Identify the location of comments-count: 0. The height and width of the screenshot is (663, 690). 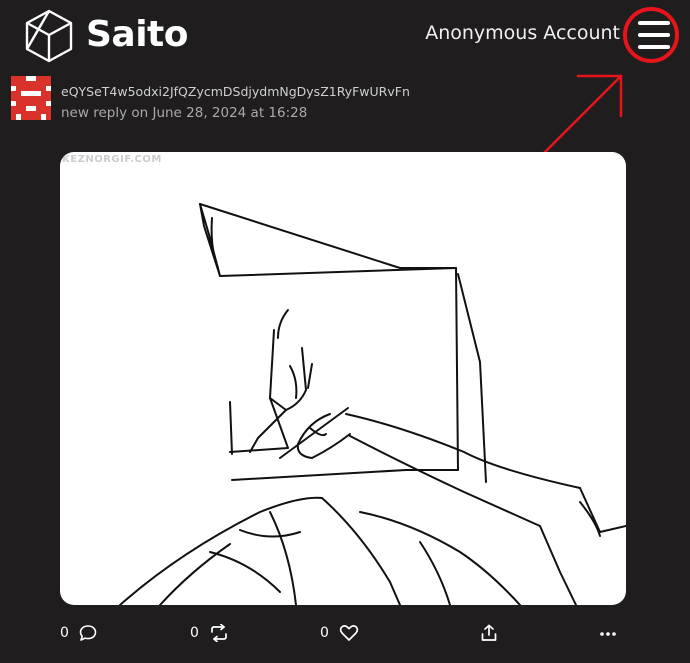
(64, 633).